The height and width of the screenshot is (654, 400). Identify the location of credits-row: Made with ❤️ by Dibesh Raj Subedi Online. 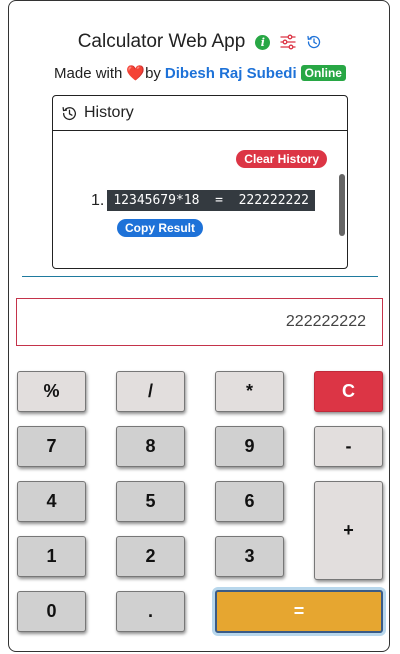
(200, 73).